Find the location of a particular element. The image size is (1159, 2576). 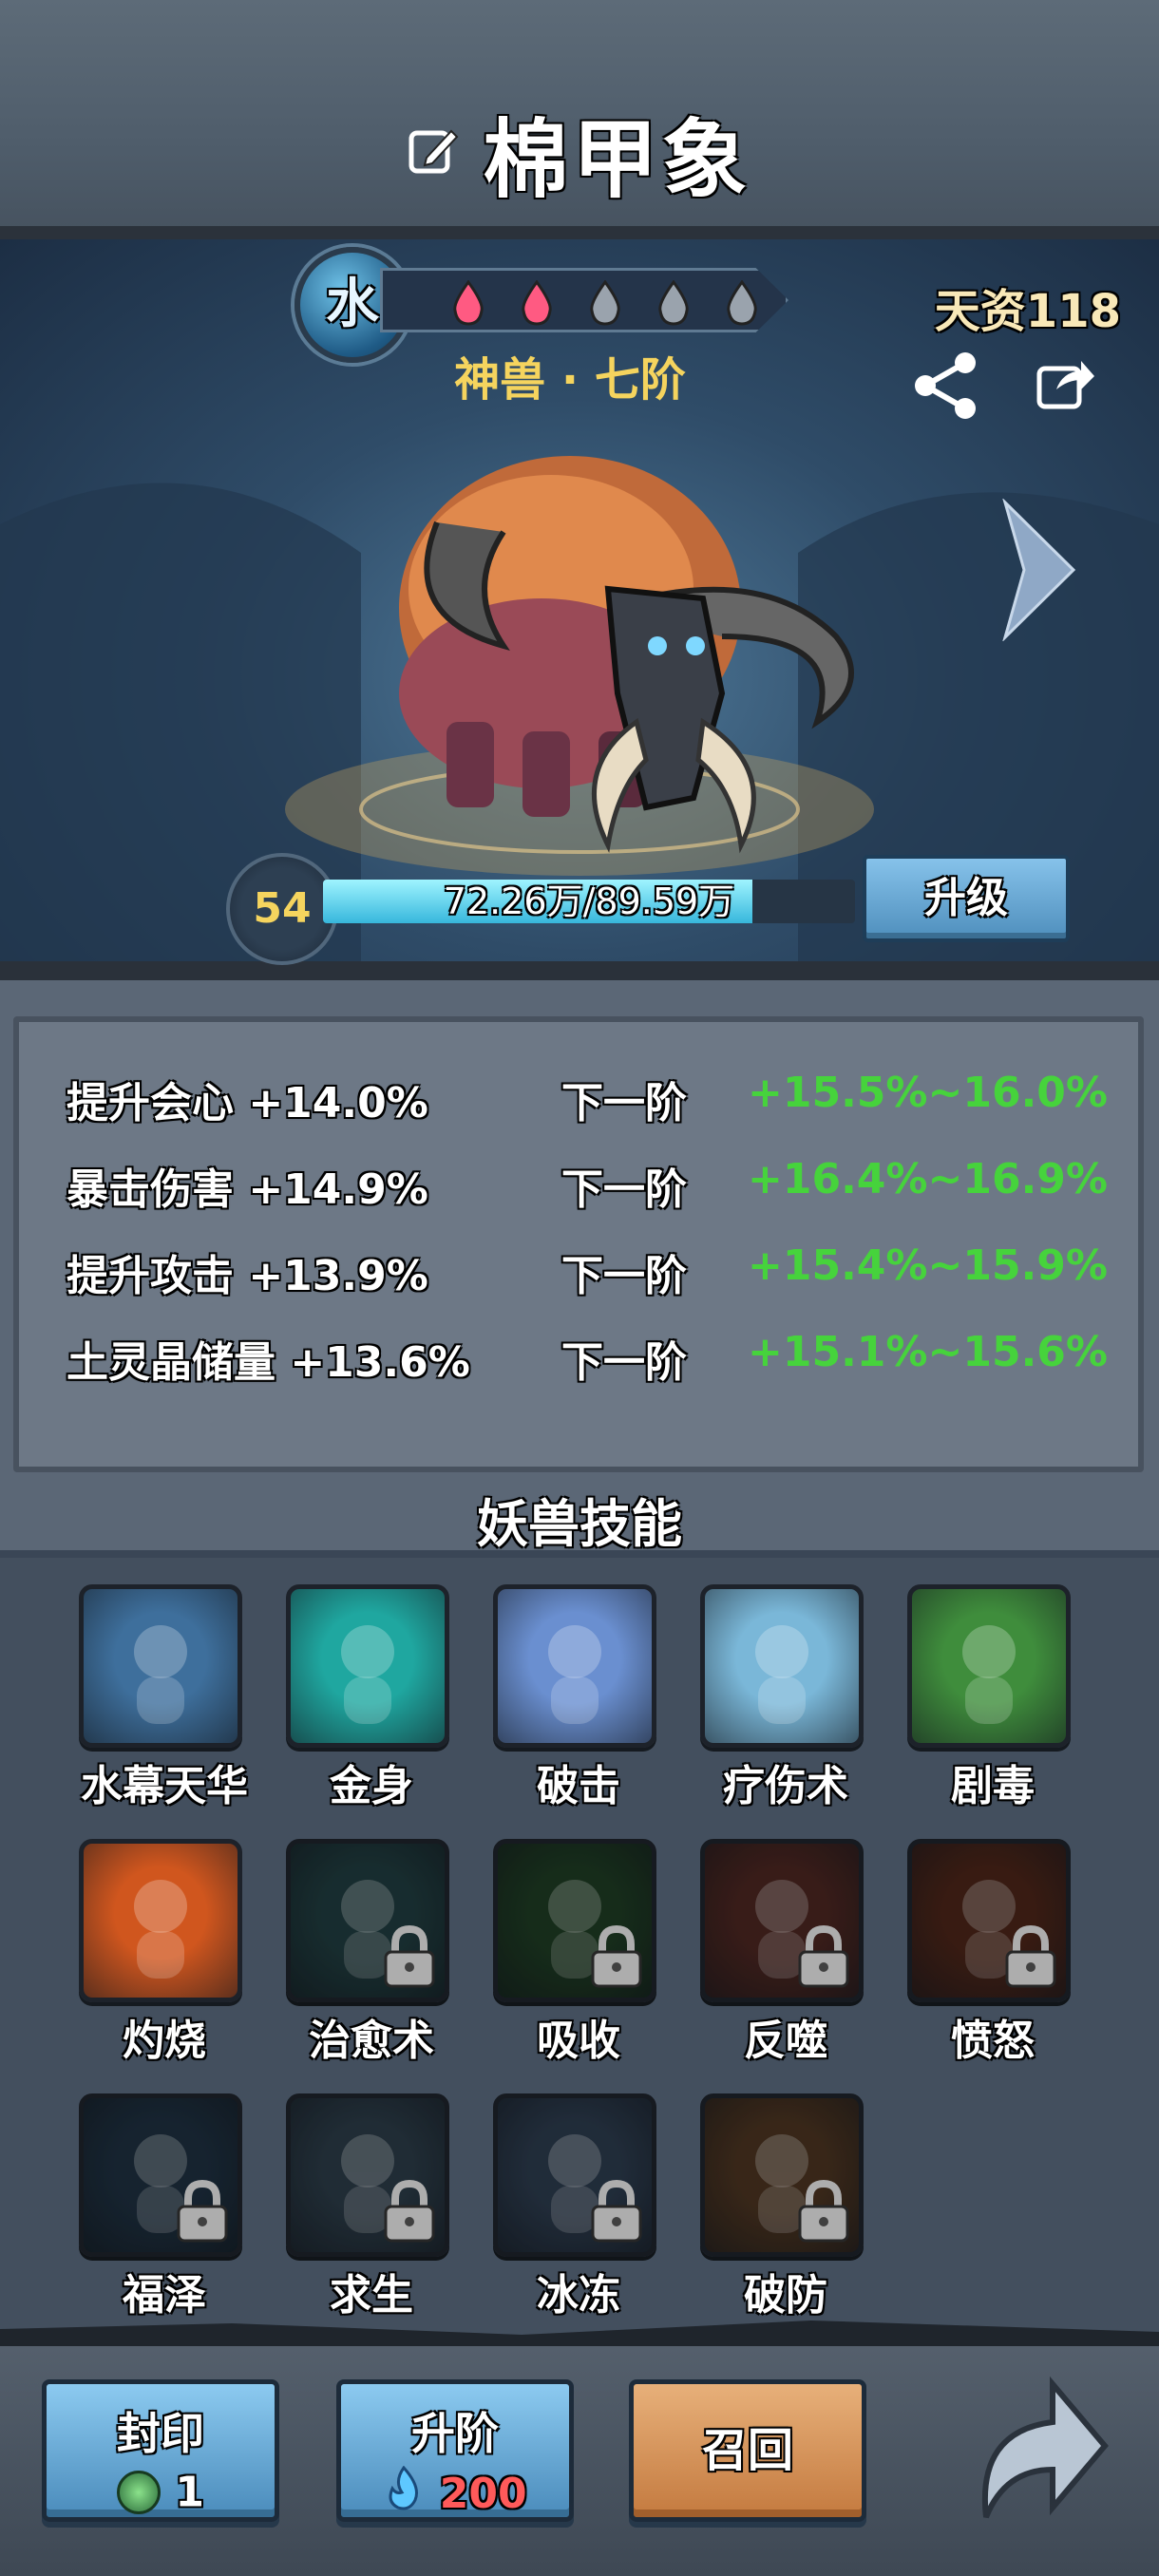

advance-button-label: 升阶 is located at coordinates (455, 2433).